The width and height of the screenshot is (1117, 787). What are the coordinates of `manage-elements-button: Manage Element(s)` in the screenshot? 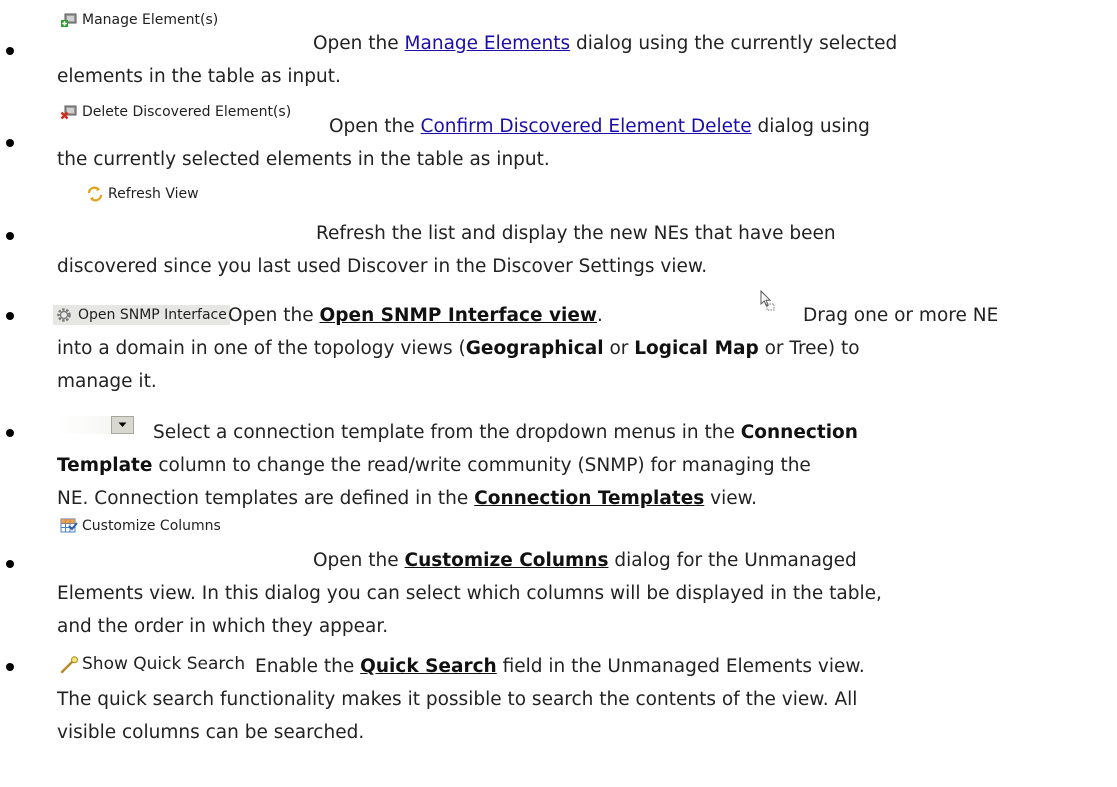 It's located at (139, 20).